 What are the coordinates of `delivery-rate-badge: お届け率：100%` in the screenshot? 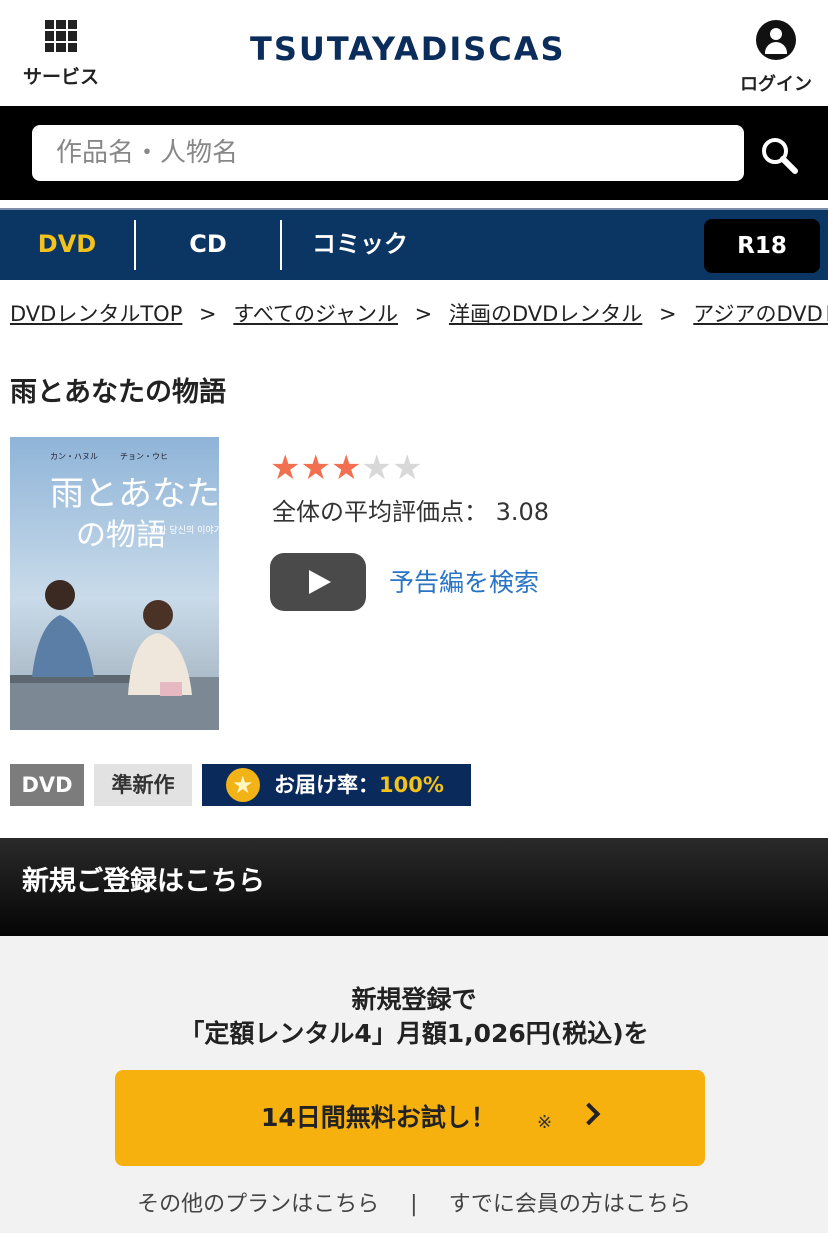 It's located at (336, 785).